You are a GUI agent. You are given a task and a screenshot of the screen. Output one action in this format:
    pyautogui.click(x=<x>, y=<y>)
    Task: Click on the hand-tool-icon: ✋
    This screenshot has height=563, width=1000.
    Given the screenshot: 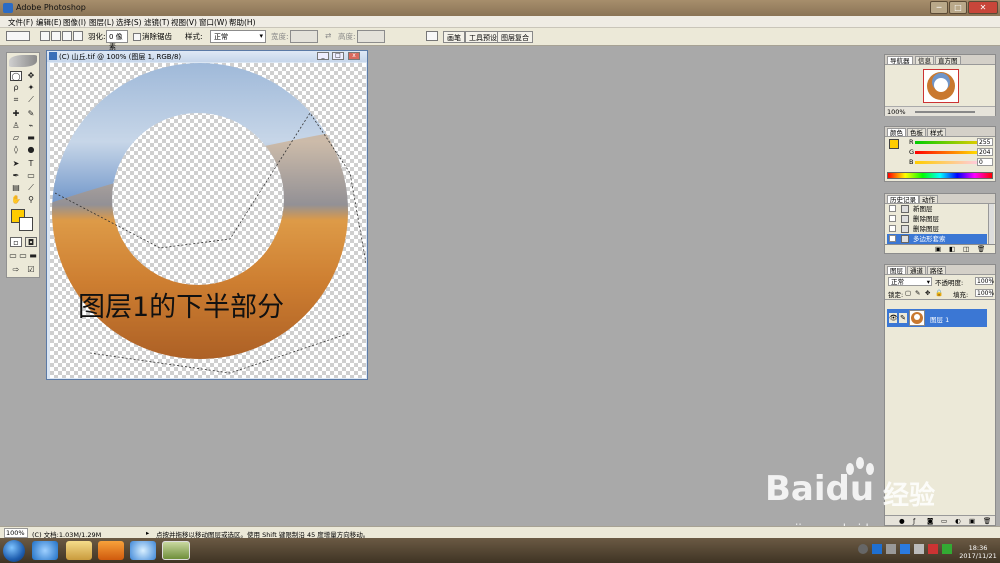 What is the action you would take?
    pyautogui.click(x=16, y=200)
    